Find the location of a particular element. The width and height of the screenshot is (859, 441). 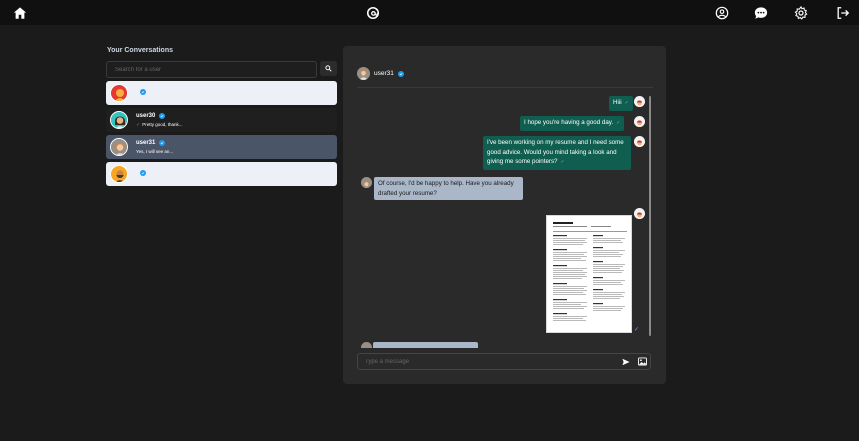

conversation-username: user31 is located at coordinates (146, 143).